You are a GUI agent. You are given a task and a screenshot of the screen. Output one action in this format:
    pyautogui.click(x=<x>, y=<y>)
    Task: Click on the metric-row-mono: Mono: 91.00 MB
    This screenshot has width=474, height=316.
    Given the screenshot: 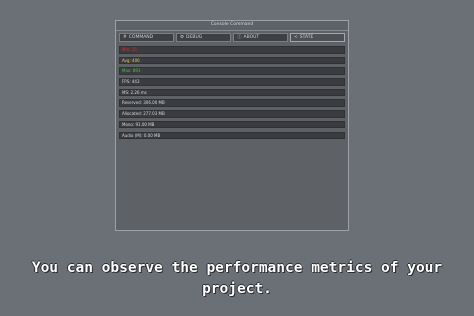 What is the action you would take?
    pyautogui.click(x=232, y=124)
    